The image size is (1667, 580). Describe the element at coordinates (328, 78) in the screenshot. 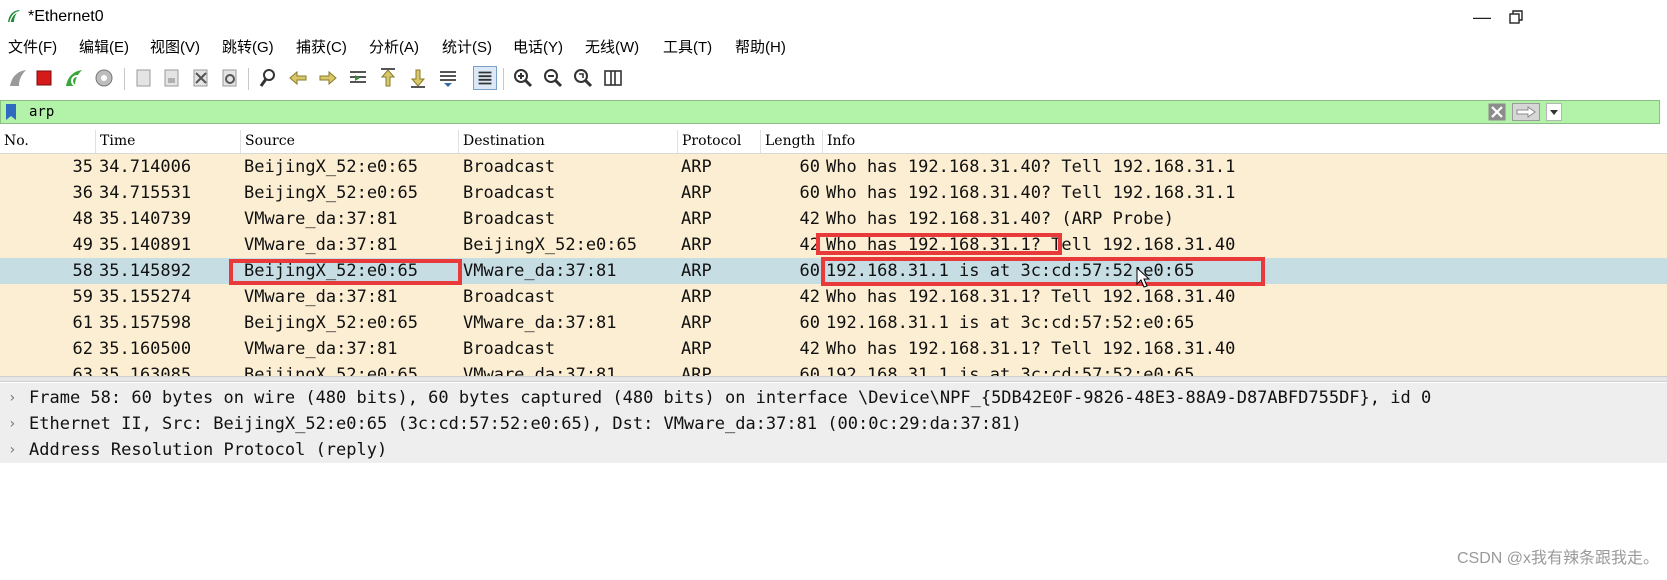

I see `go-forward-icon` at that location.